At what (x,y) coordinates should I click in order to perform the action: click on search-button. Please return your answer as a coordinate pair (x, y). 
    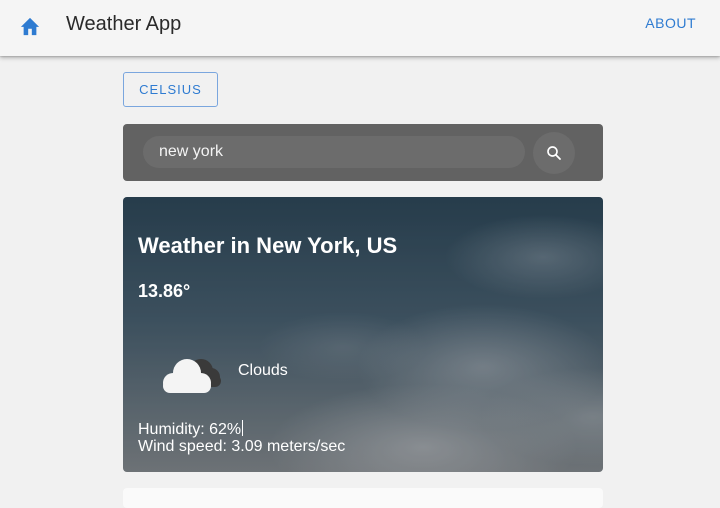
    Looking at the image, I should click on (554, 153).